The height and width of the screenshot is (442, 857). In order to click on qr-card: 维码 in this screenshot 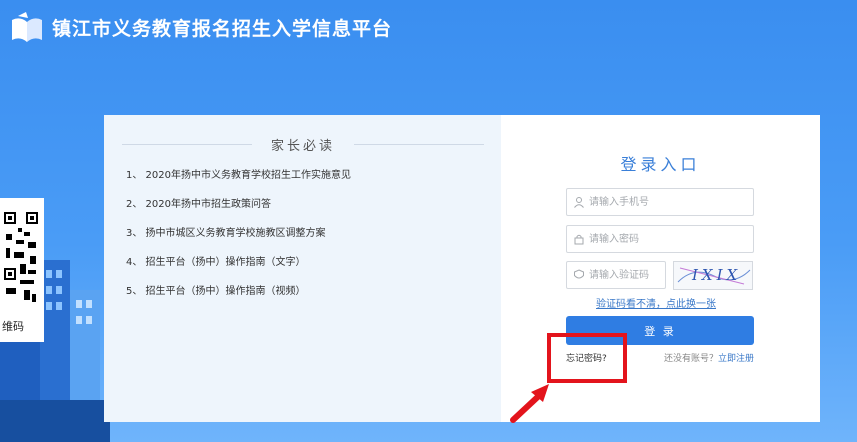, I will do `click(22, 270)`.